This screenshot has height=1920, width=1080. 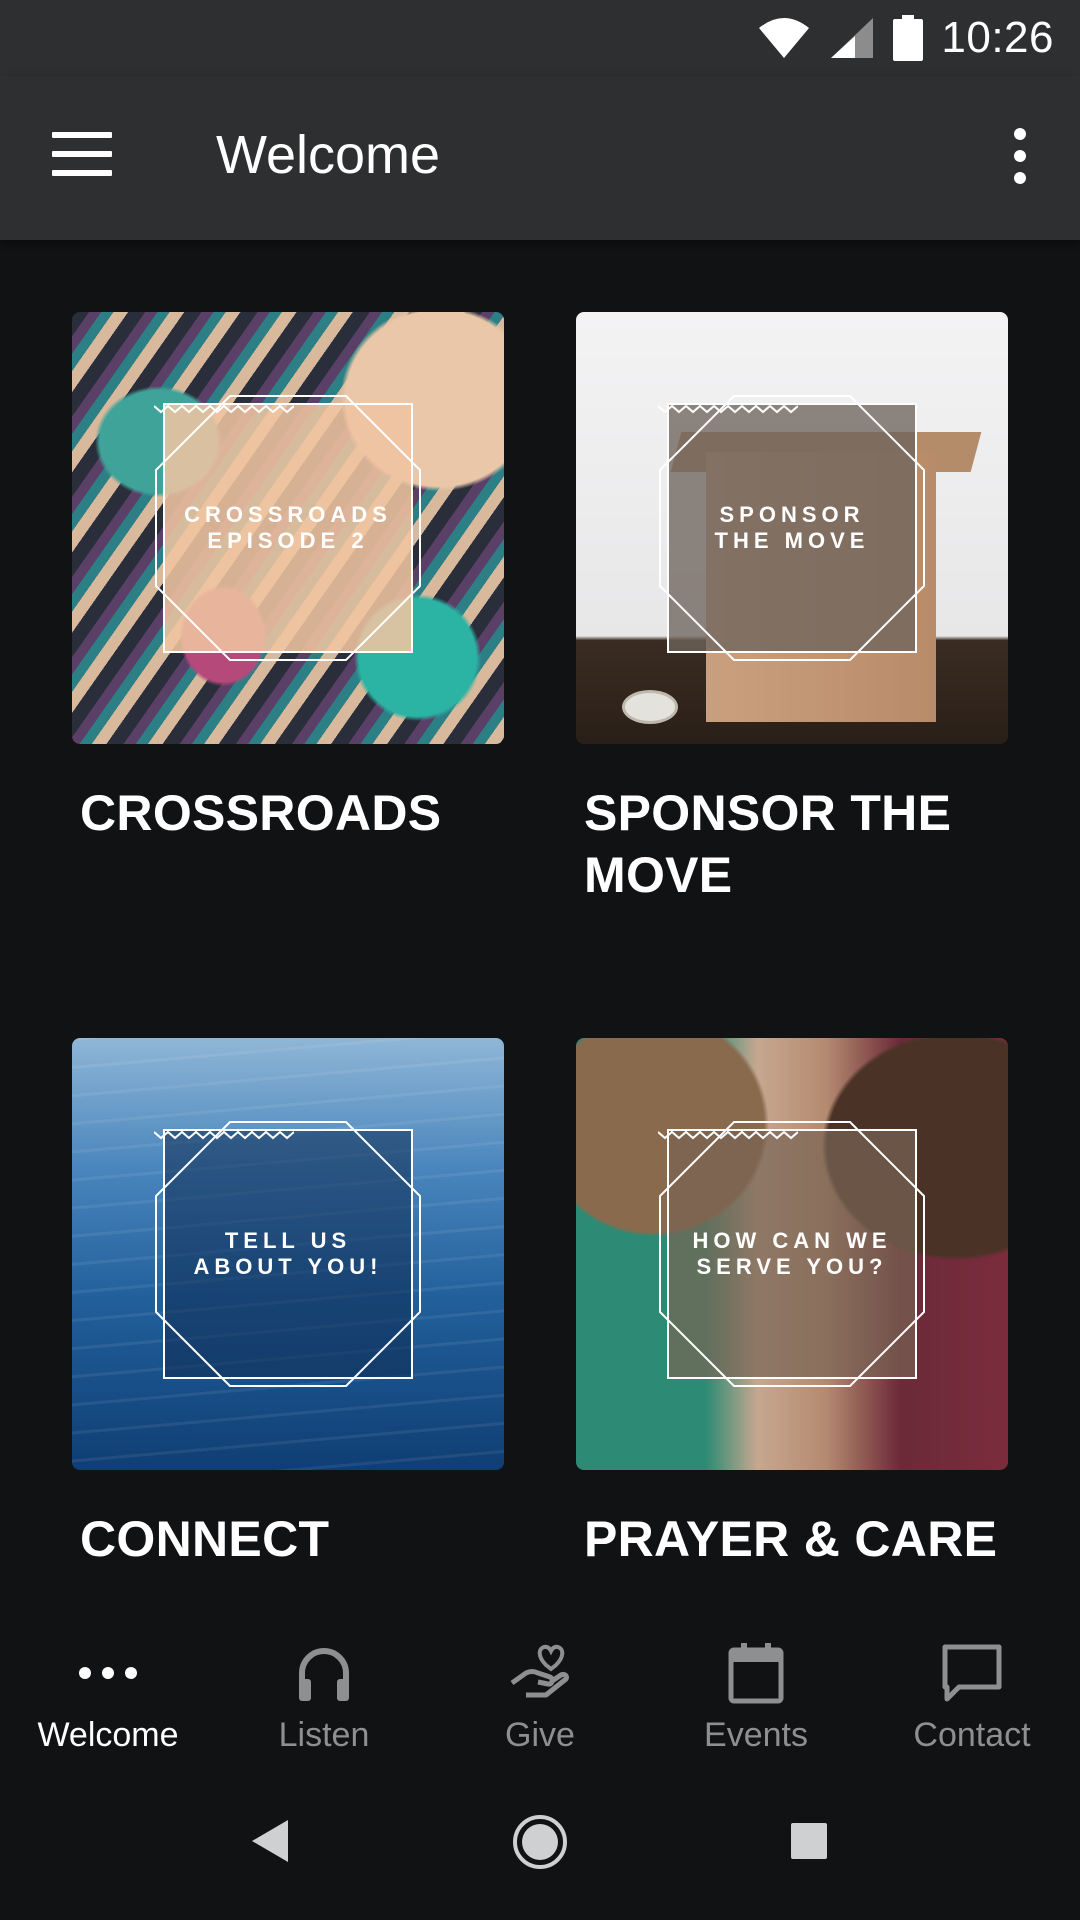 What do you see at coordinates (540, 1673) in the screenshot?
I see `giving-hand-icon` at bounding box center [540, 1673].